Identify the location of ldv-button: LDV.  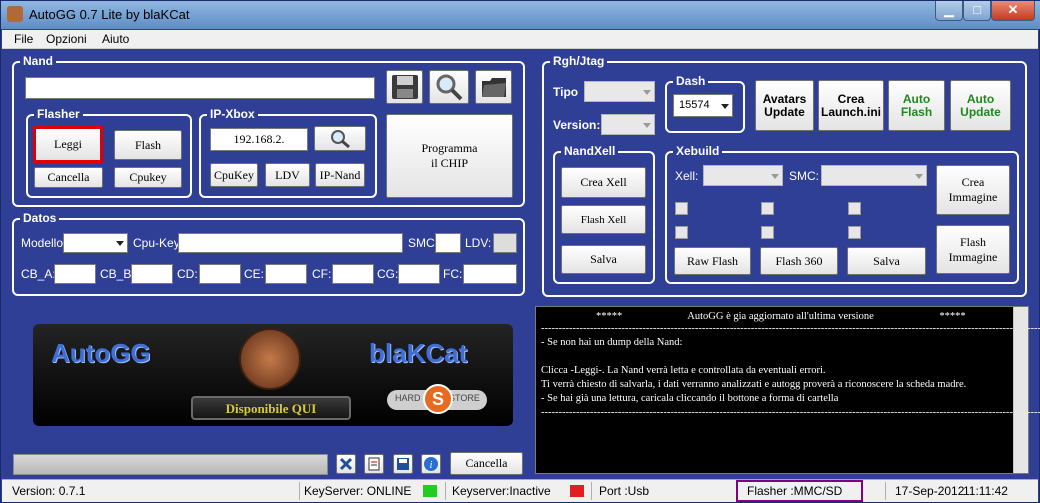
(287, 175).